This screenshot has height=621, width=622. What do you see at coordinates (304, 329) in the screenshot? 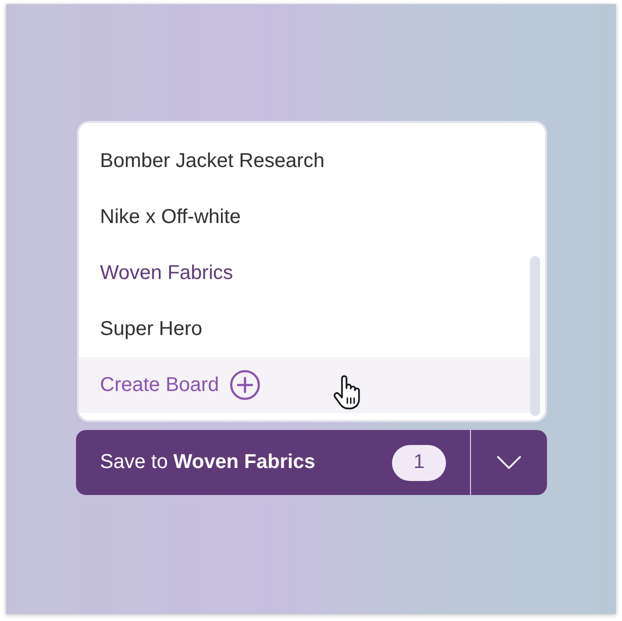
I see `menu-item: Super Hero` at bounding box center [304, 329].